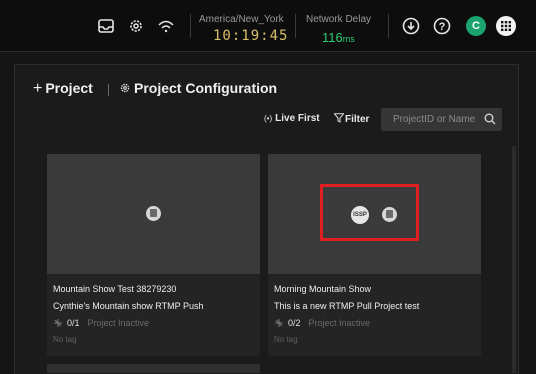  Describe the element at coordinates (251, 36) in the screenshot. I see `clock-display: 10:19:45` at that location.